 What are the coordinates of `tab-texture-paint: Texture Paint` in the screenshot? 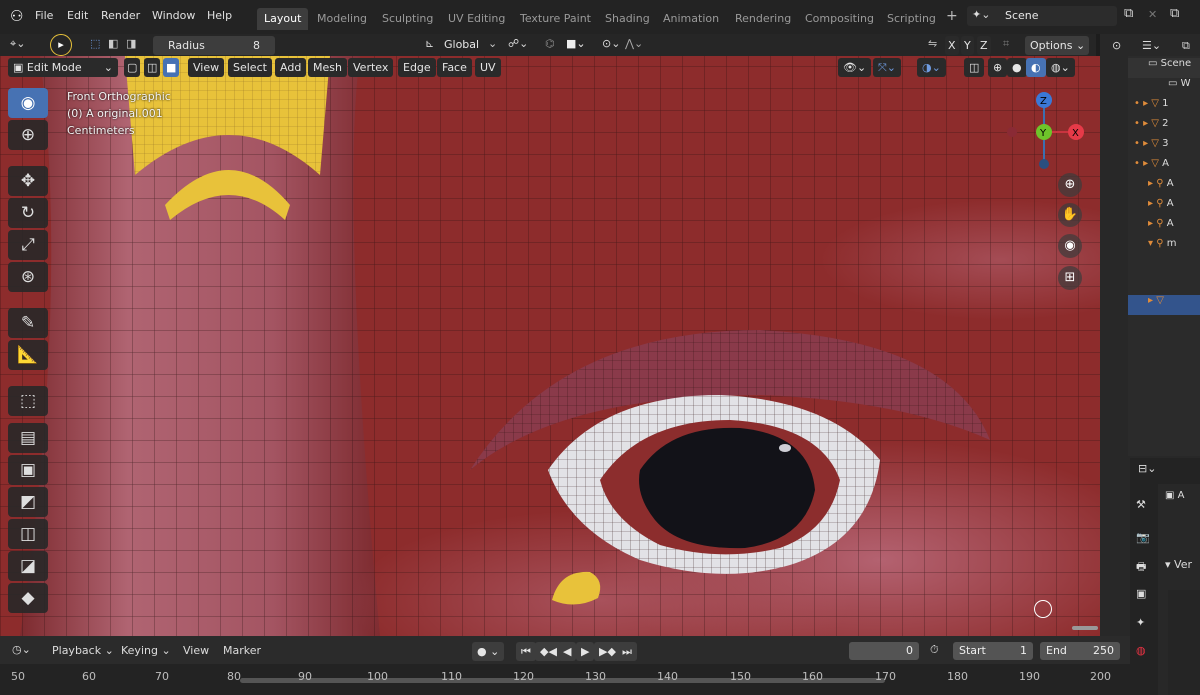 It's located at (555, 19).